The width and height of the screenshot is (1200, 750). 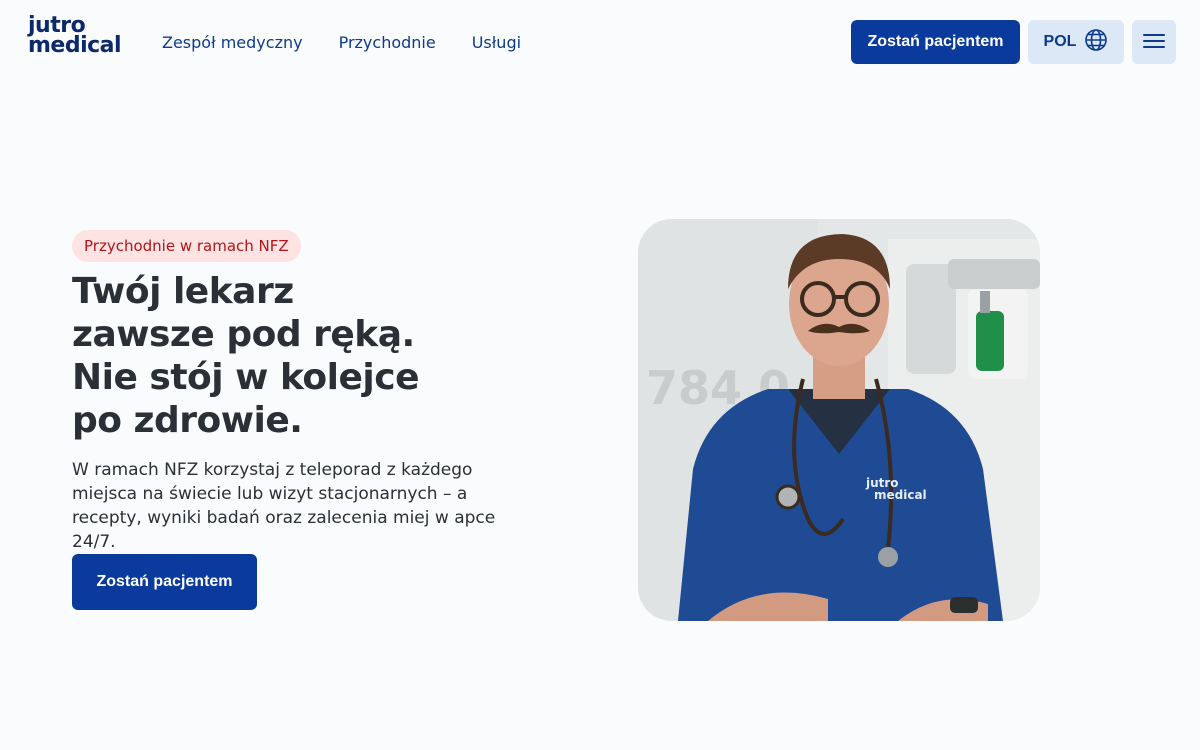 I want to click on become-patient-hero-button: Zostań pacjentem, so click(x=164, y=582).